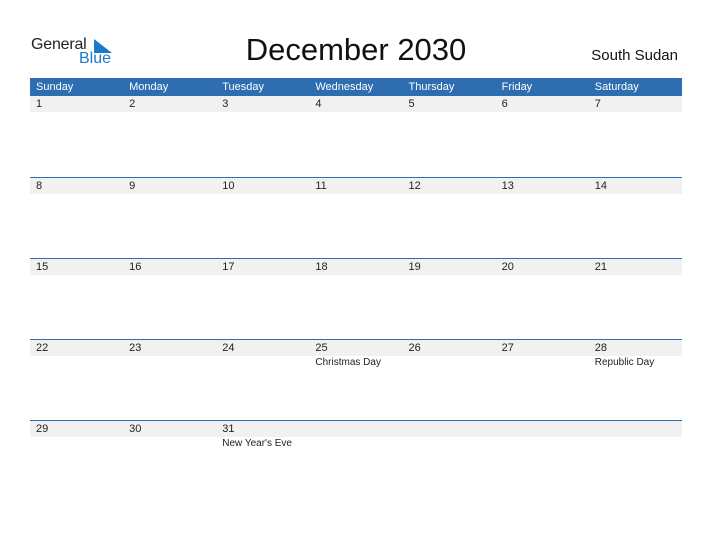 The image size is (712, 550). What do you see at coordinates (356, 136) in the screenshot?
I see `week-row: 1 2 3 4 5 6 7` at bounding box center [356, 136].